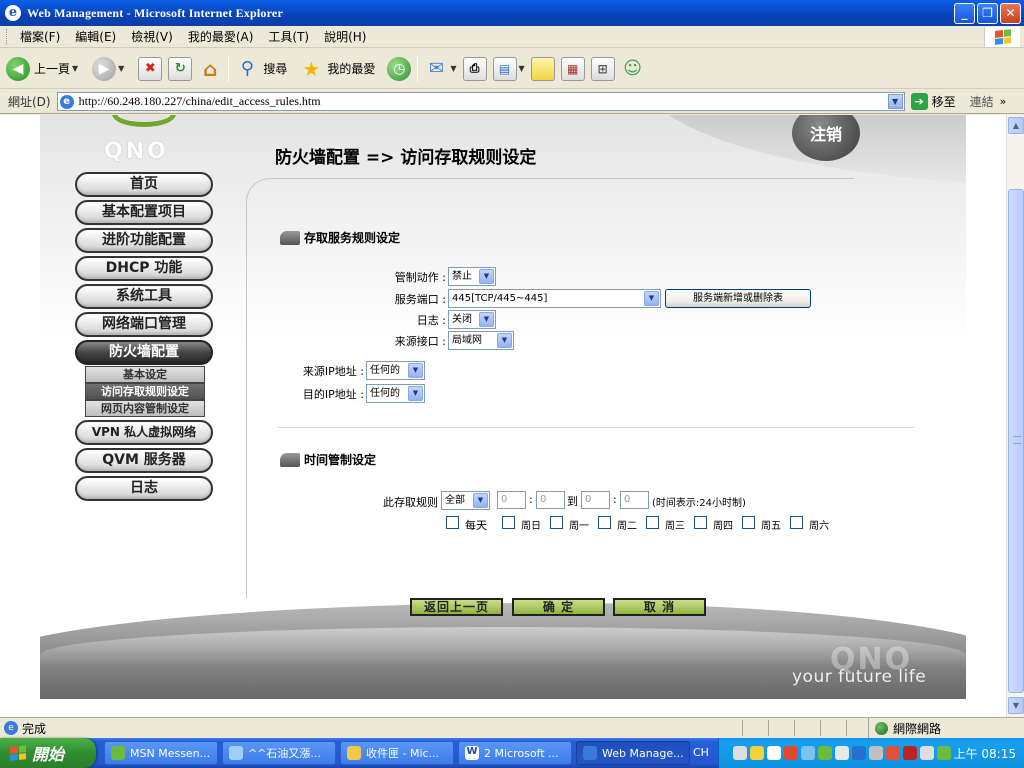 Image resolution: width=1024 pixels, height=768 pixels. Describe the element at coordinates (144, 460) in the screenshot. I see `nav-qvm-server: QVM 服务器` at that location.